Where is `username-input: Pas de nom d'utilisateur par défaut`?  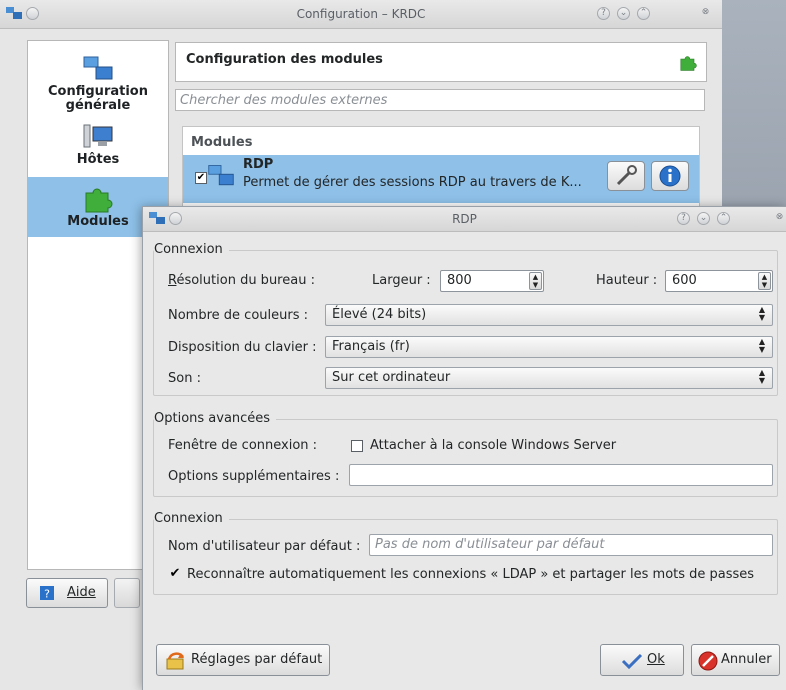
username-input: Pas de nom d'utilisateur par défaut is located at coordinates (571, 545).